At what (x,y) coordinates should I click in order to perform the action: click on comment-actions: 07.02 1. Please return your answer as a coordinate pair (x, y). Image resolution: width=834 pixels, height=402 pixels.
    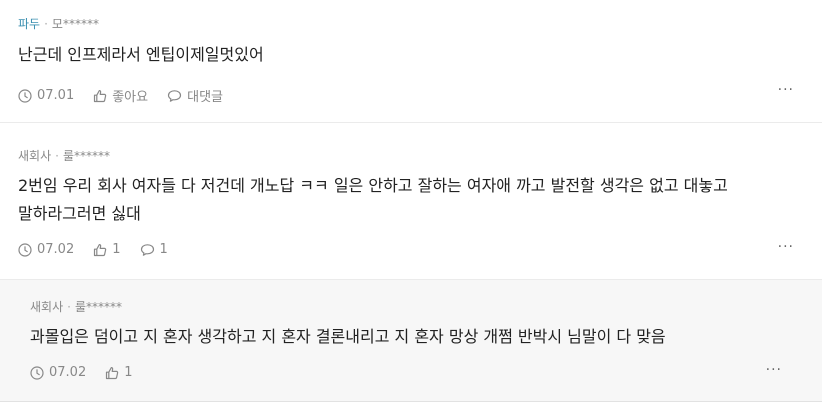
    Looking at the image, I should click on (426, 372).